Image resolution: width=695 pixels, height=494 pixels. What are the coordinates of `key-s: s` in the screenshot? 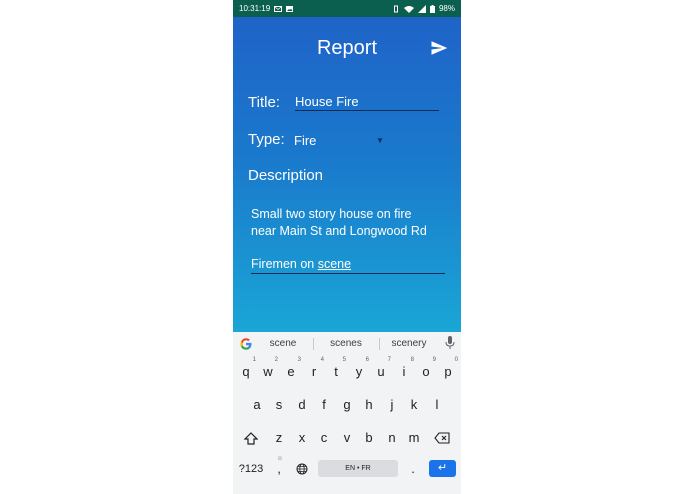 It's located at (279, 405).